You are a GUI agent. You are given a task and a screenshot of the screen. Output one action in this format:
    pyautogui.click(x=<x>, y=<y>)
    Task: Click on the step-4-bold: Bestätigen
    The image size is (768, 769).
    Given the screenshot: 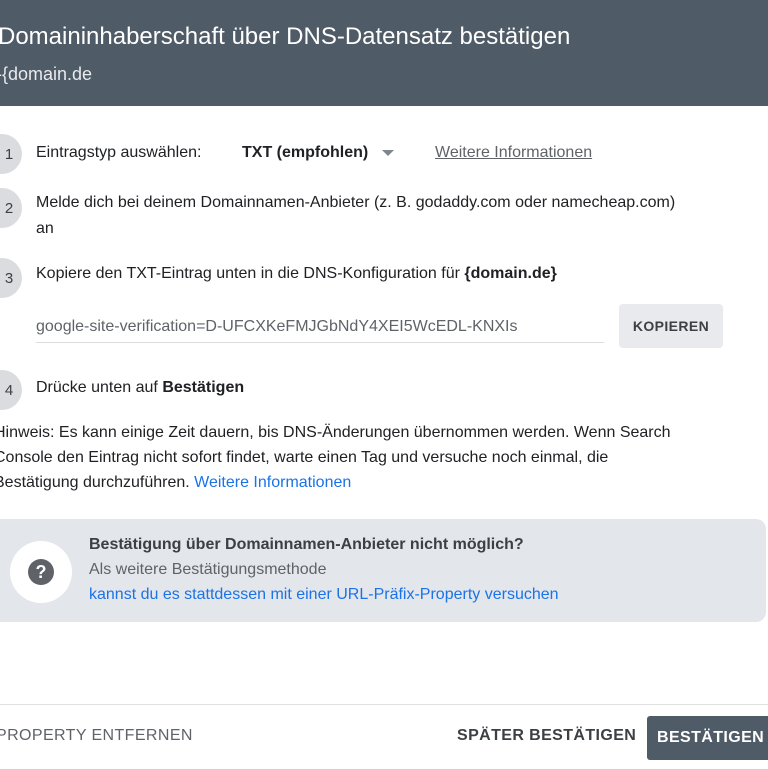 What is the action you would take?
    pyautogui.click(x=203, y=387)
    